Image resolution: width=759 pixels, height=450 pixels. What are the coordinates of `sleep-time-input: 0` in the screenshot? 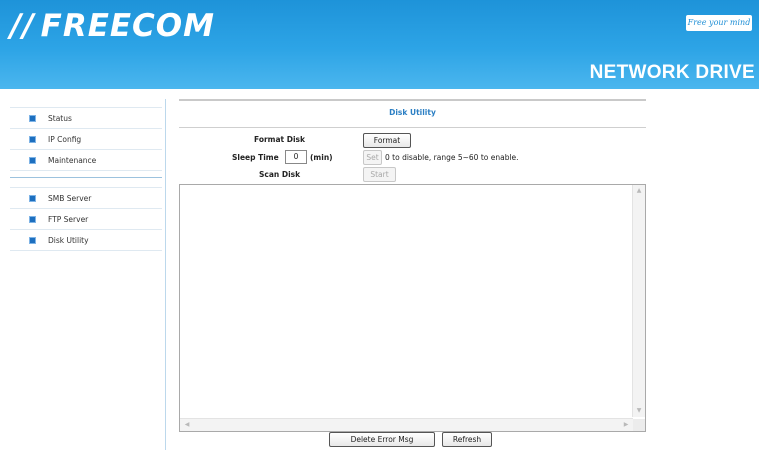 It's located at (296, 157).